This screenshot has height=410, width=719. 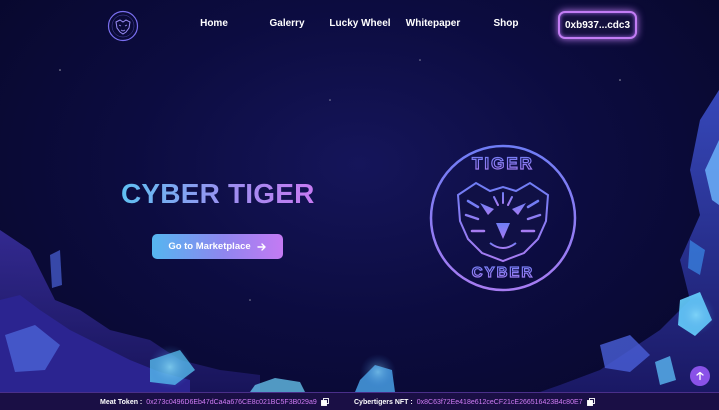 I want to click on tiger-head-emblem-icon: TIGER CYBER, so click(x=503, y=218).